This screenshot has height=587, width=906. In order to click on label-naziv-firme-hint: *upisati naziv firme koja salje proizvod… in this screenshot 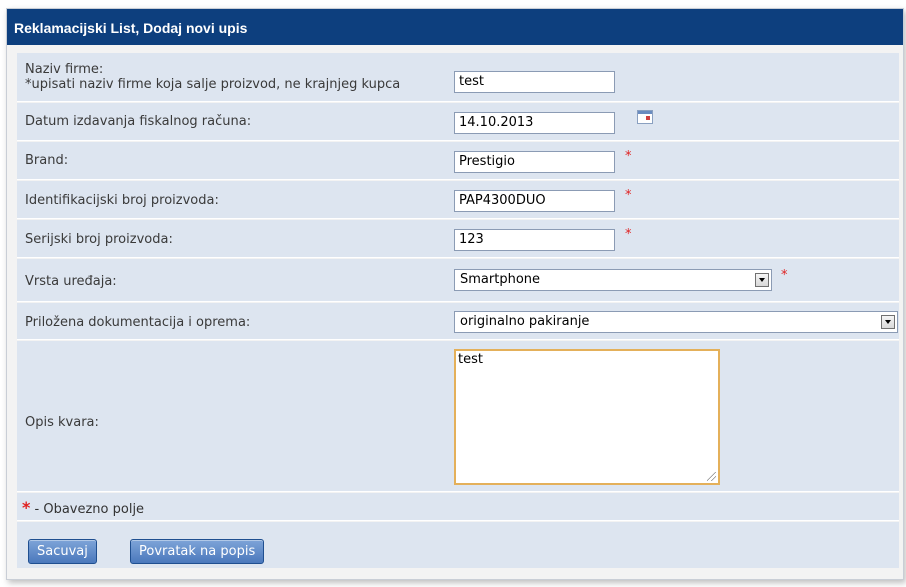, I will do `click(213, 84)`.